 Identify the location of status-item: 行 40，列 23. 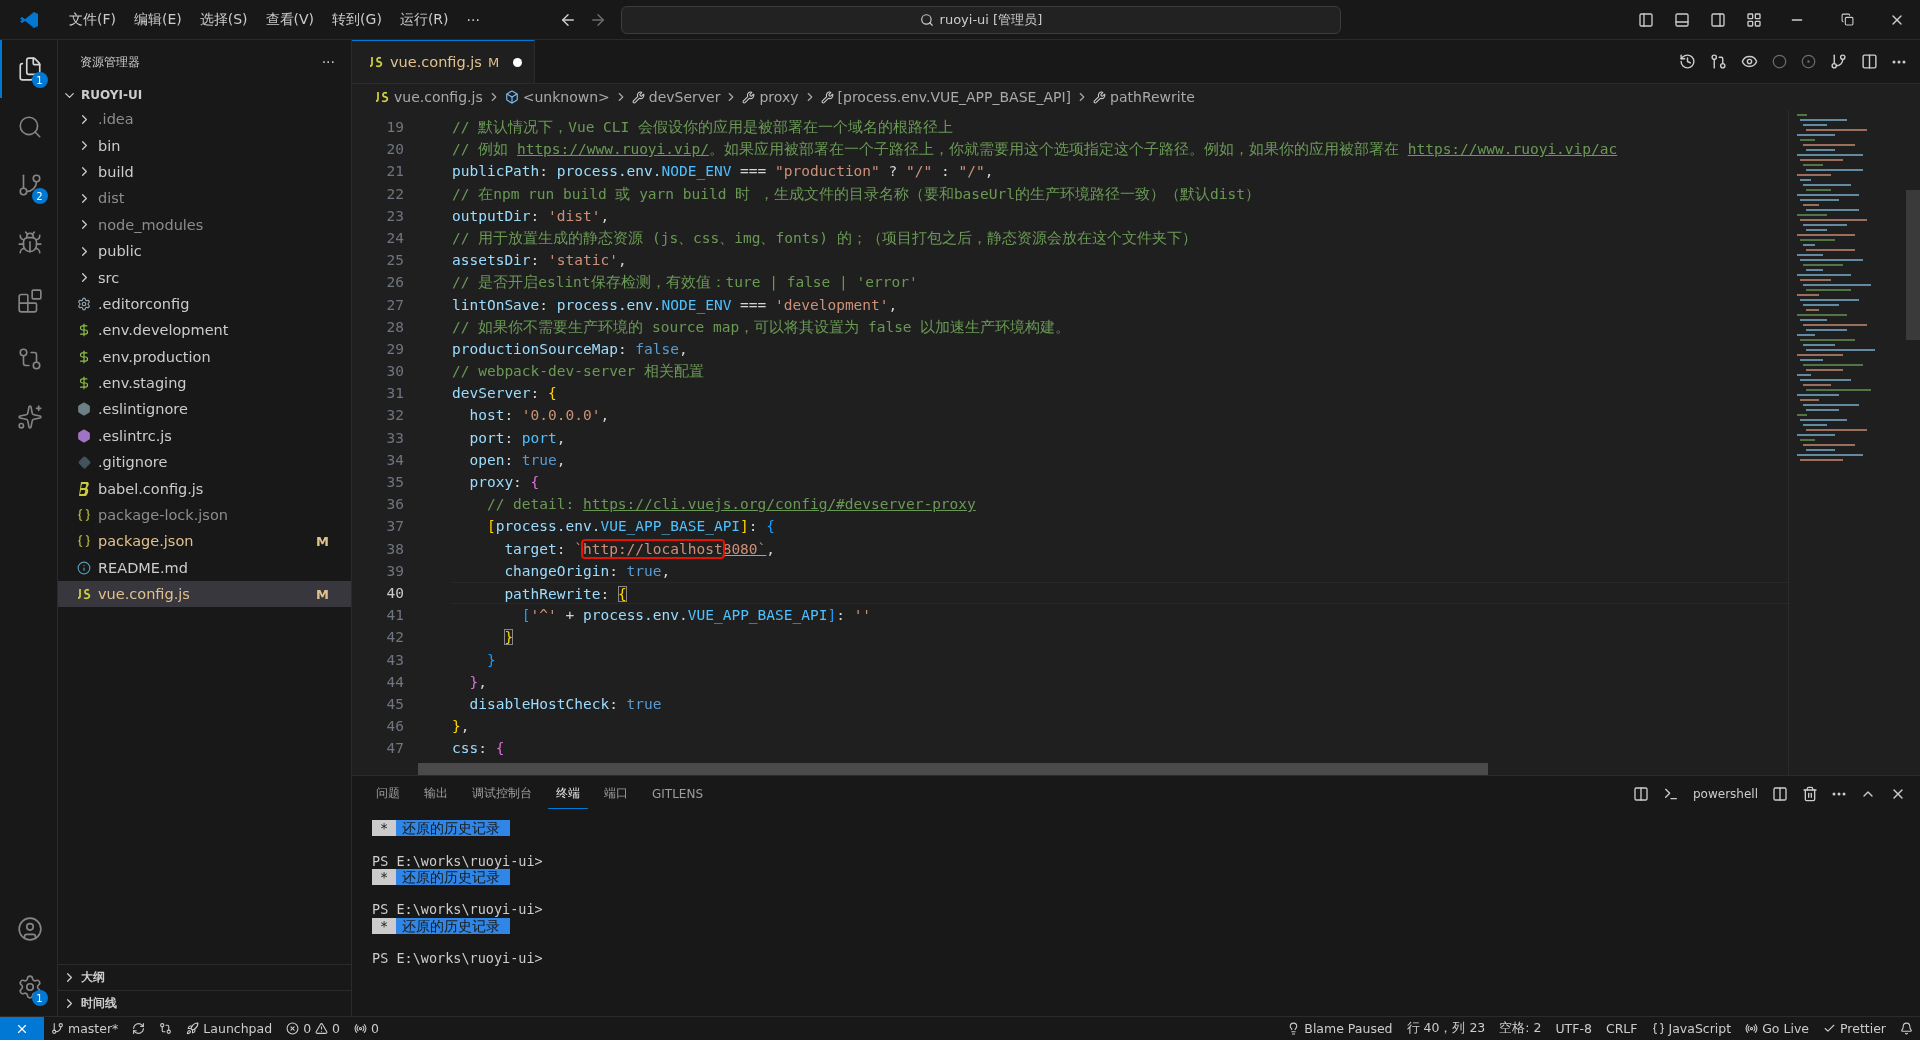
(1446, 1028).